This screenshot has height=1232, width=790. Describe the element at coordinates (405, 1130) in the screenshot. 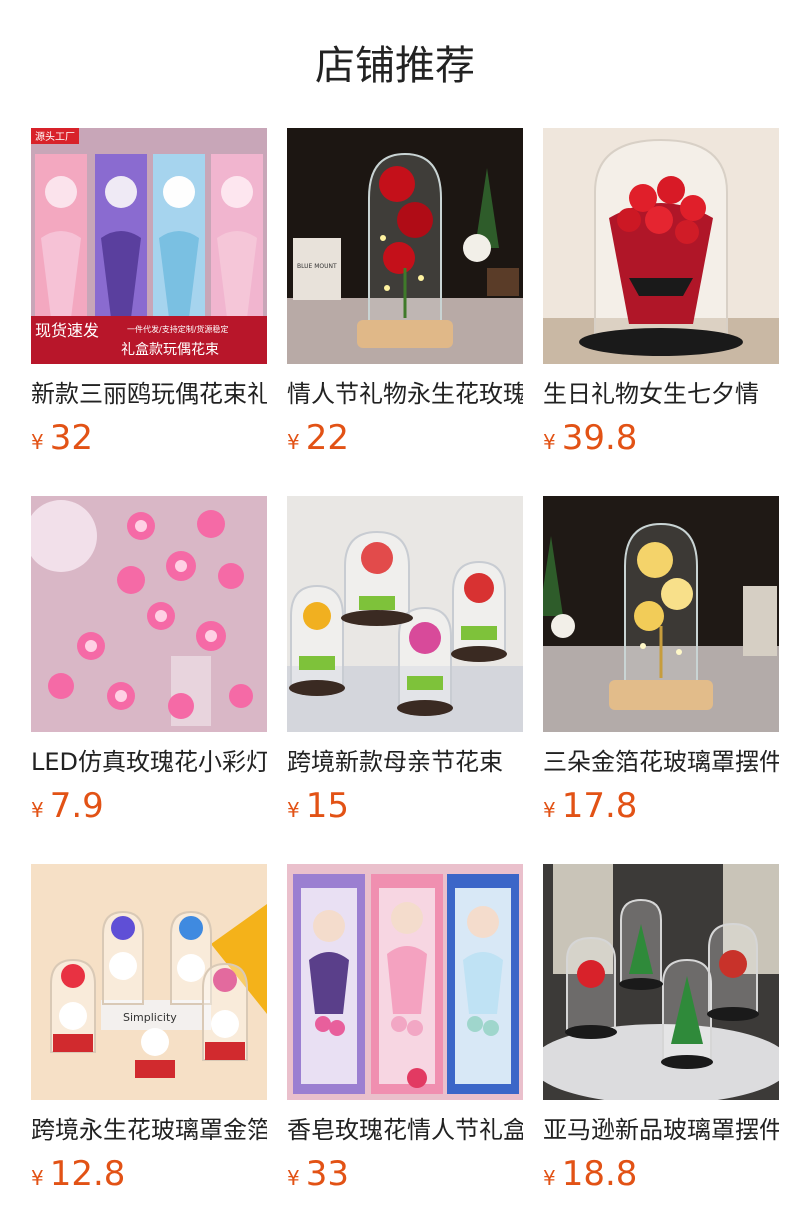

I see `product-name: 香皂玫瑰花情人节礼盒` at that location.